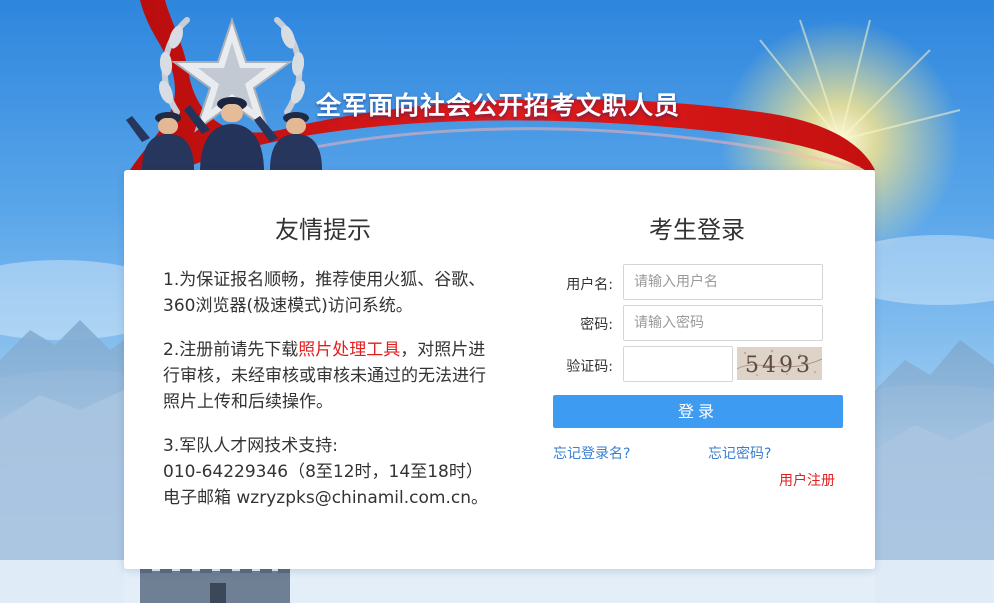 The image size is (994, 603). Describe the element at coordinates (678, 364) in the screenshot. I see `captcha-input` at that location.